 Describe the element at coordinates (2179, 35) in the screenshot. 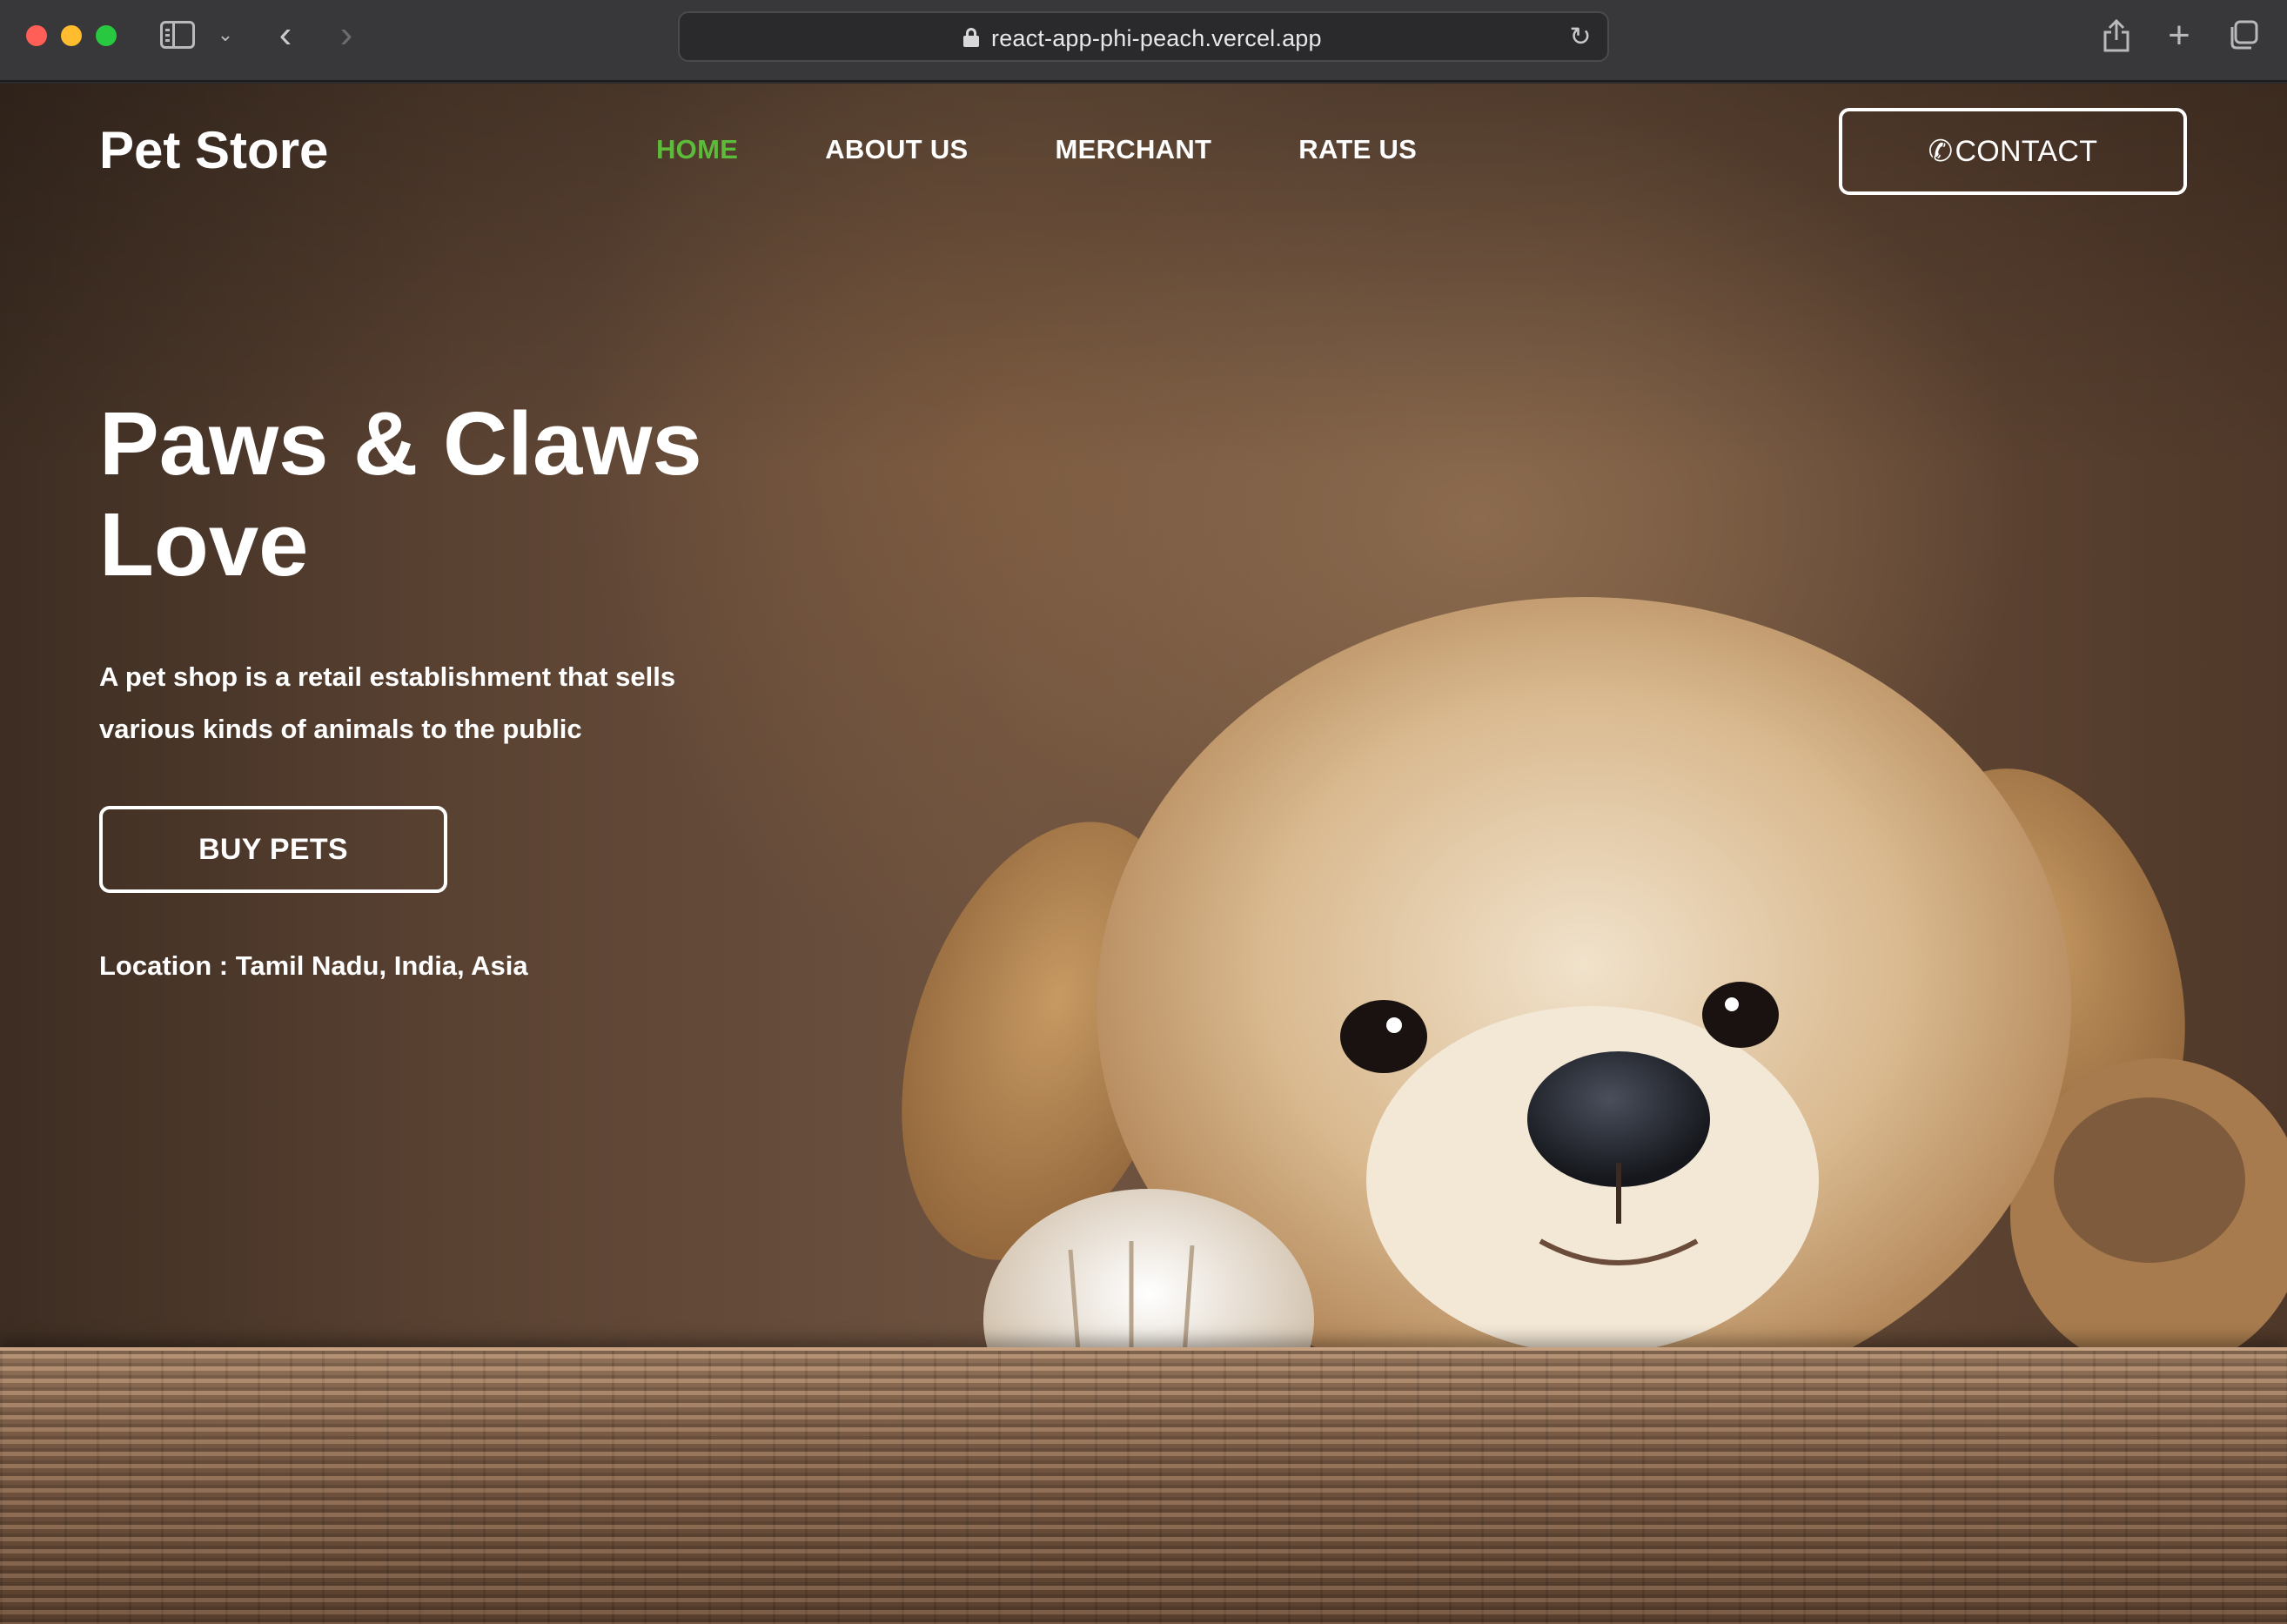

I see `new-tab-icon: +` at that location.